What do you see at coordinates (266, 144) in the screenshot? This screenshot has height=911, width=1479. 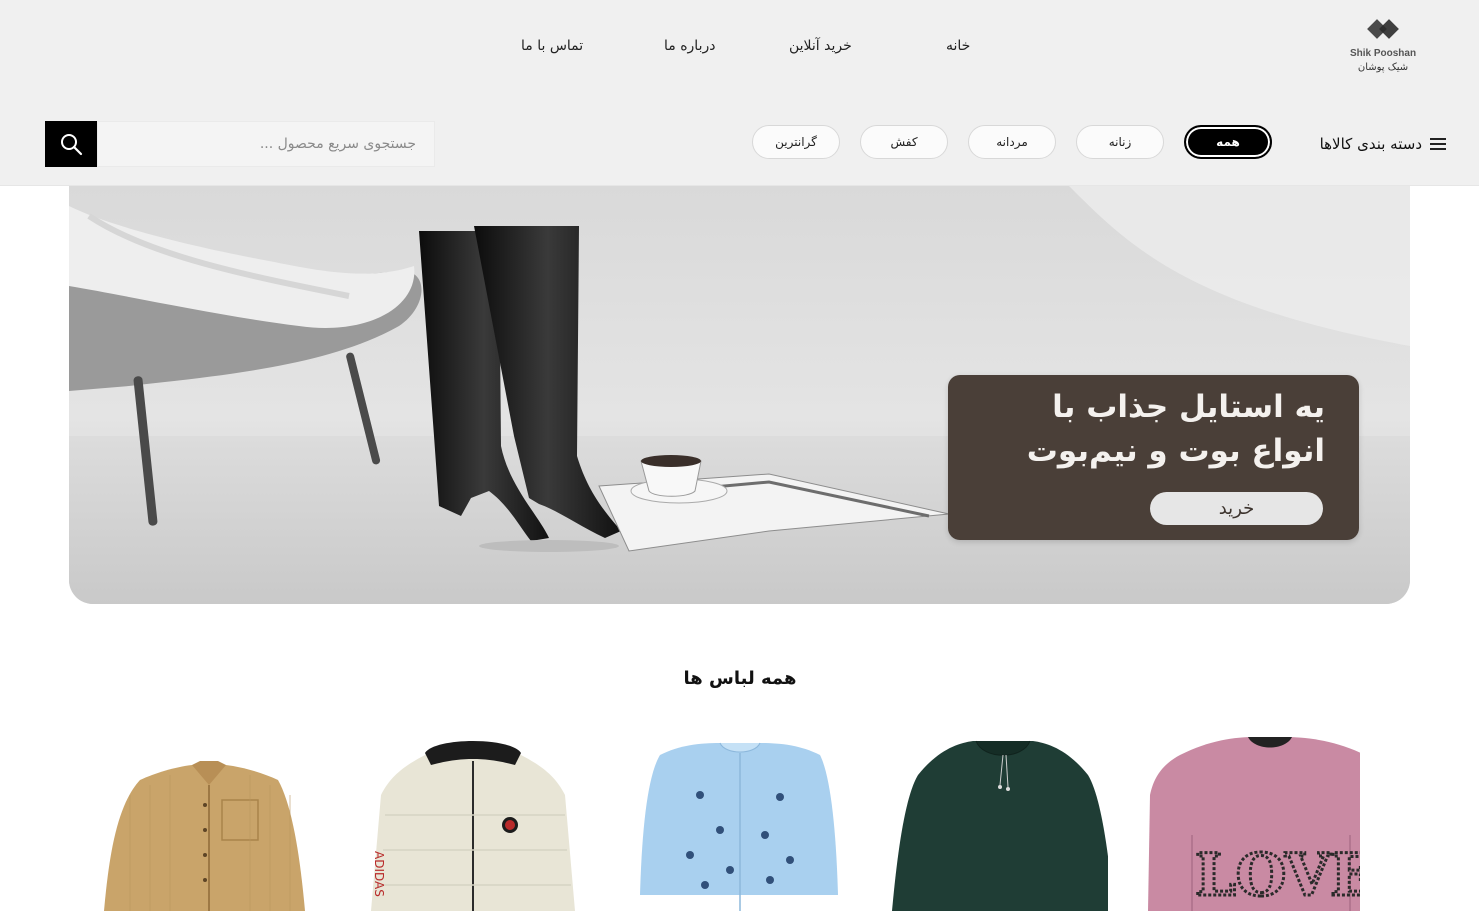 I see `search-input` at bounding box center [266, 144].